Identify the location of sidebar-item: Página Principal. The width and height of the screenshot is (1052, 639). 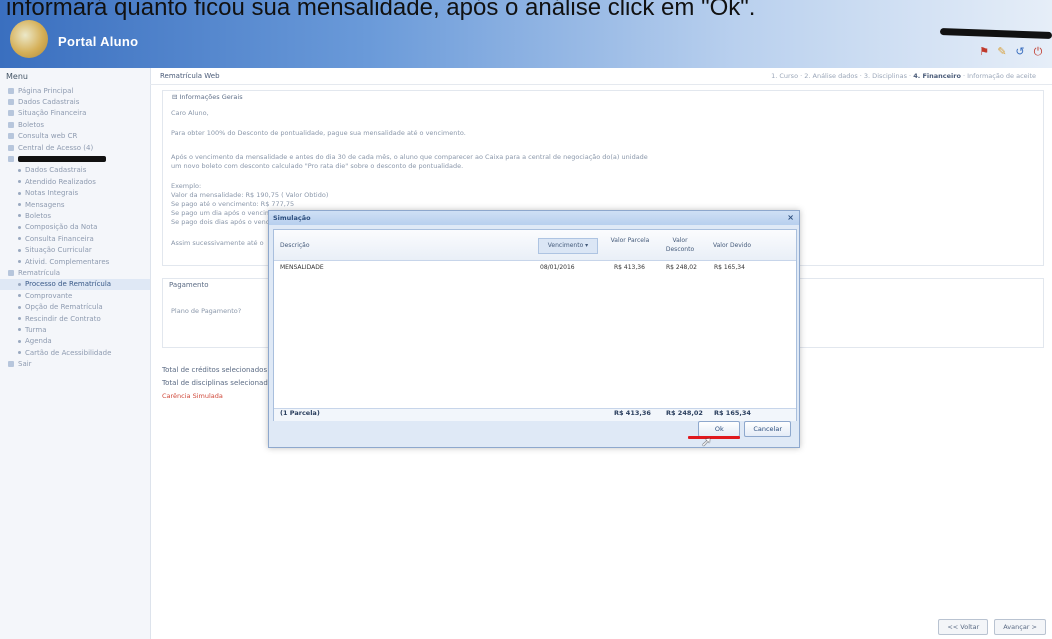
(75, 90).